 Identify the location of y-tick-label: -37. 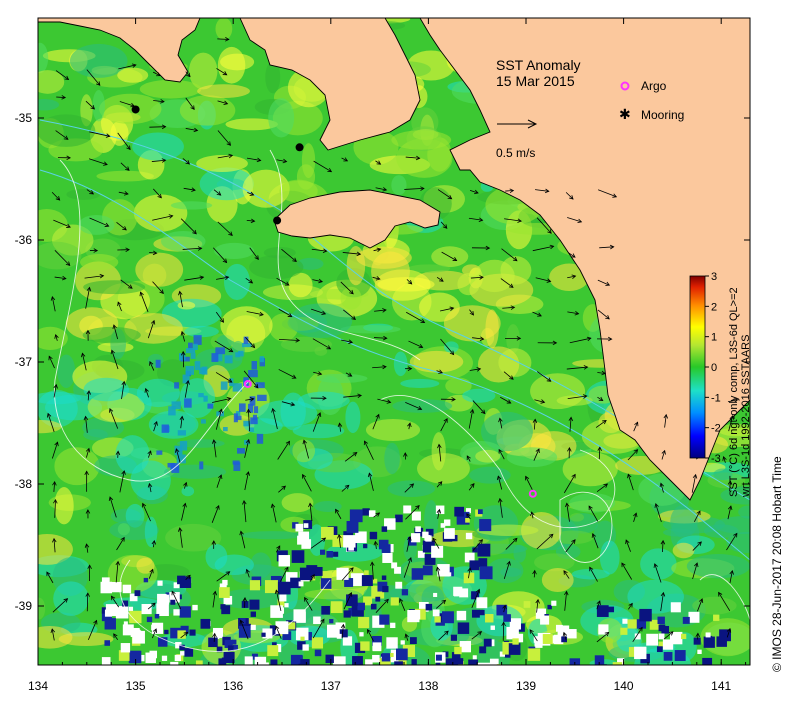
(24, 362).